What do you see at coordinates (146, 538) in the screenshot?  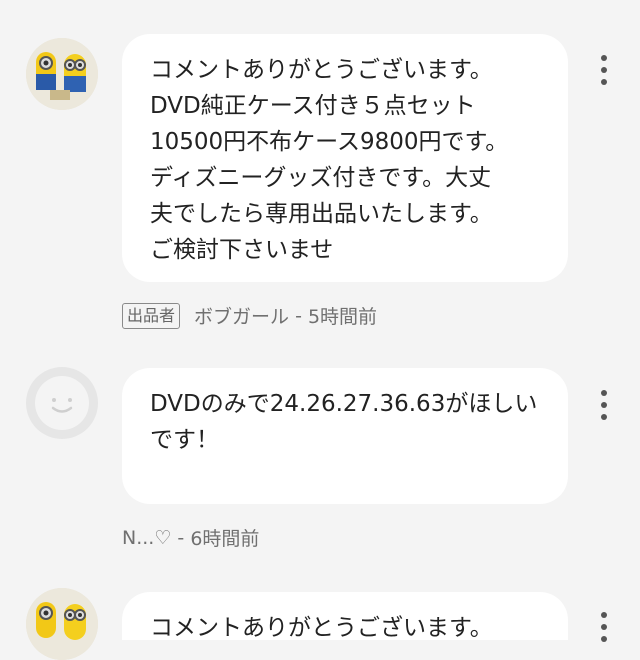 I see `author-name: N...♡` at bounding box center [146, 538].